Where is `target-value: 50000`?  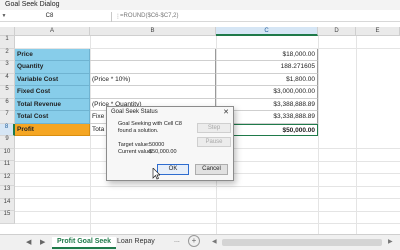 target-value: 50000 is located at coordinates (157, 145).